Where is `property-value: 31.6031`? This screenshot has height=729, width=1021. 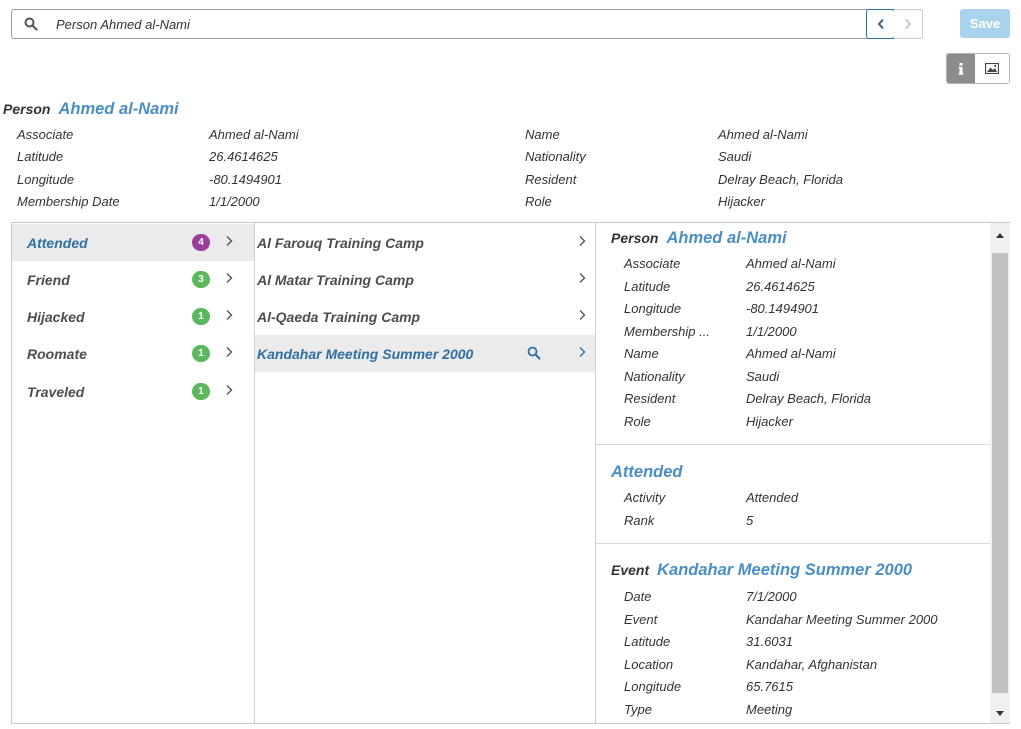
property-value: 31.6031 is located at coordinates (769, 641).